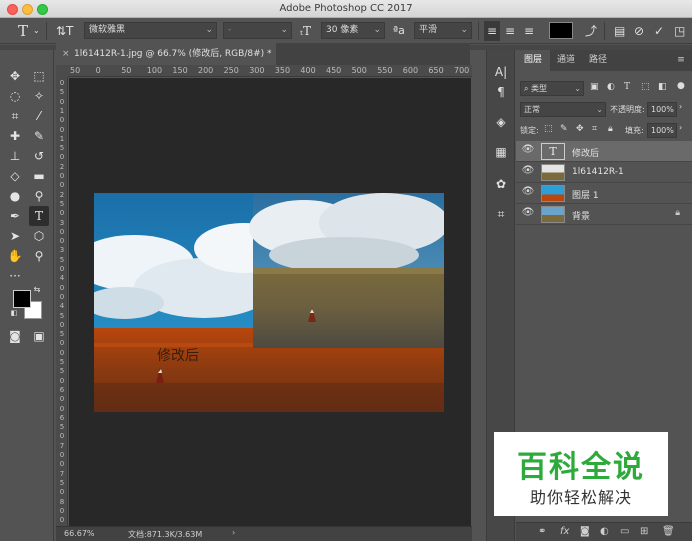 This screenshot has width=692, height=541. What do you see at coordinates (233, 532) in the screenshot?
I see `status-arrow-icon: ›` at bounding box center [233, 532].